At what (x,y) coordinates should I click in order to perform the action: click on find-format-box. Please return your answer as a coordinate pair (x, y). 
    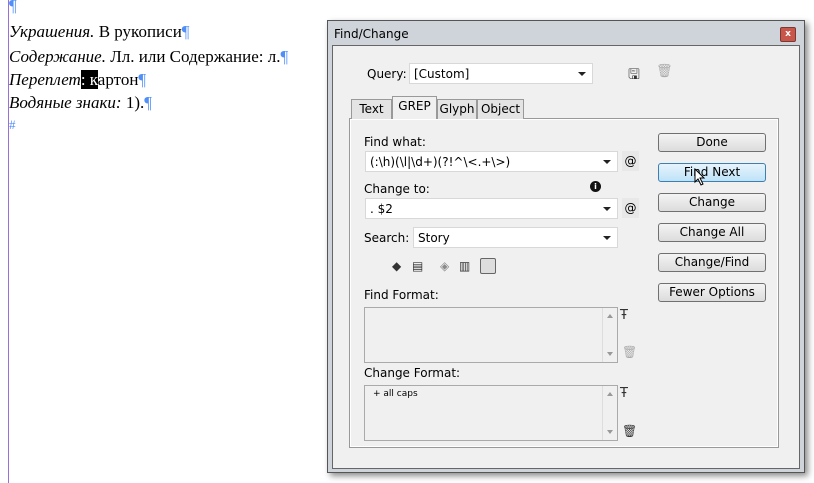
    Looking at the image, I should click on (491, 335).